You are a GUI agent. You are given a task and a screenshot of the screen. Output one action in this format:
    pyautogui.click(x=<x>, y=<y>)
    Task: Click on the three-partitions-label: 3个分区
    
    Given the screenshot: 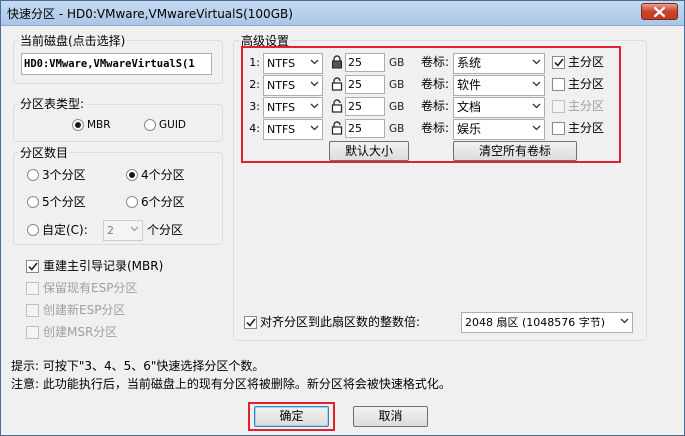 What is the action you would take?
    pyautogui.click(x=64, y=175)
    